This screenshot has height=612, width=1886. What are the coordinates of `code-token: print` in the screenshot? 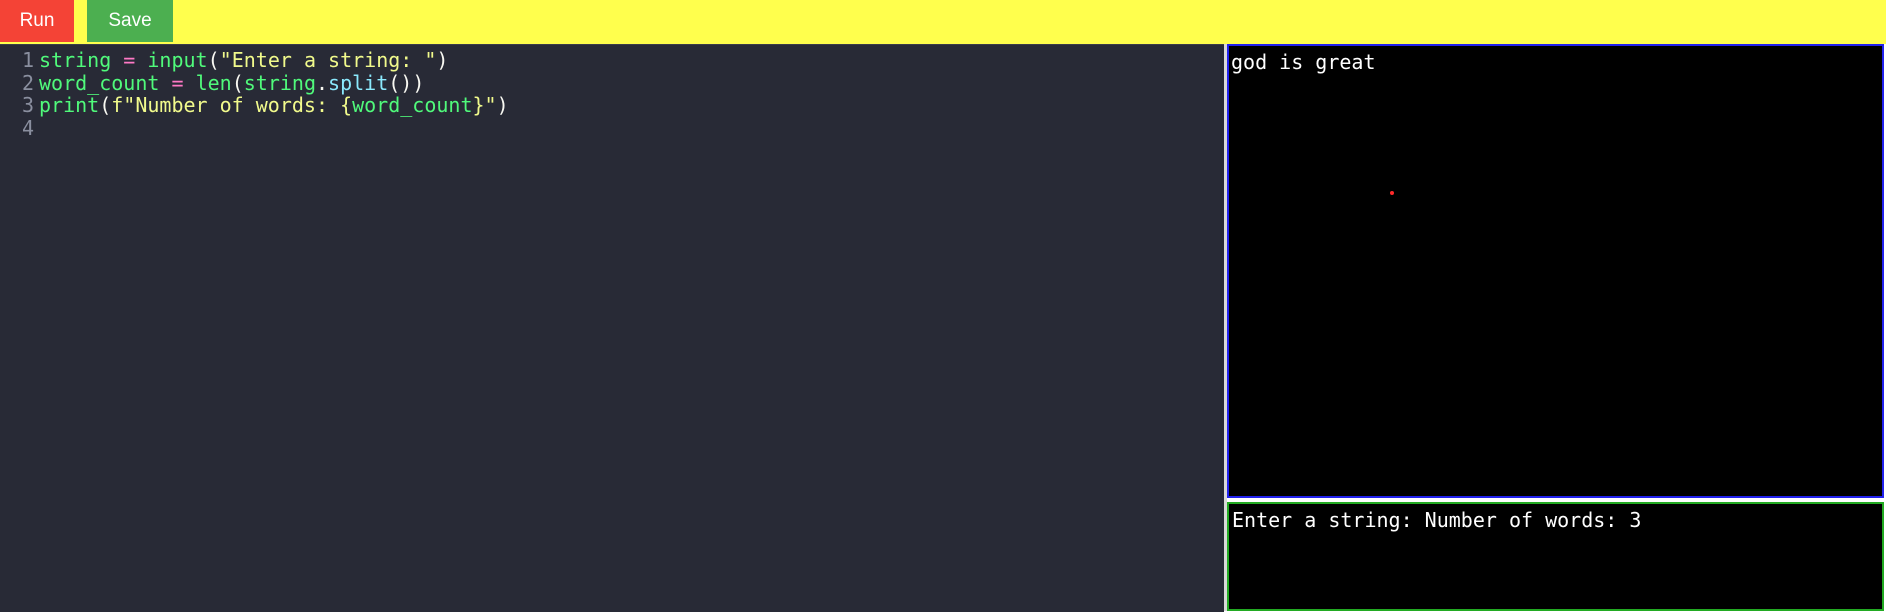 It's located at (69, 105).